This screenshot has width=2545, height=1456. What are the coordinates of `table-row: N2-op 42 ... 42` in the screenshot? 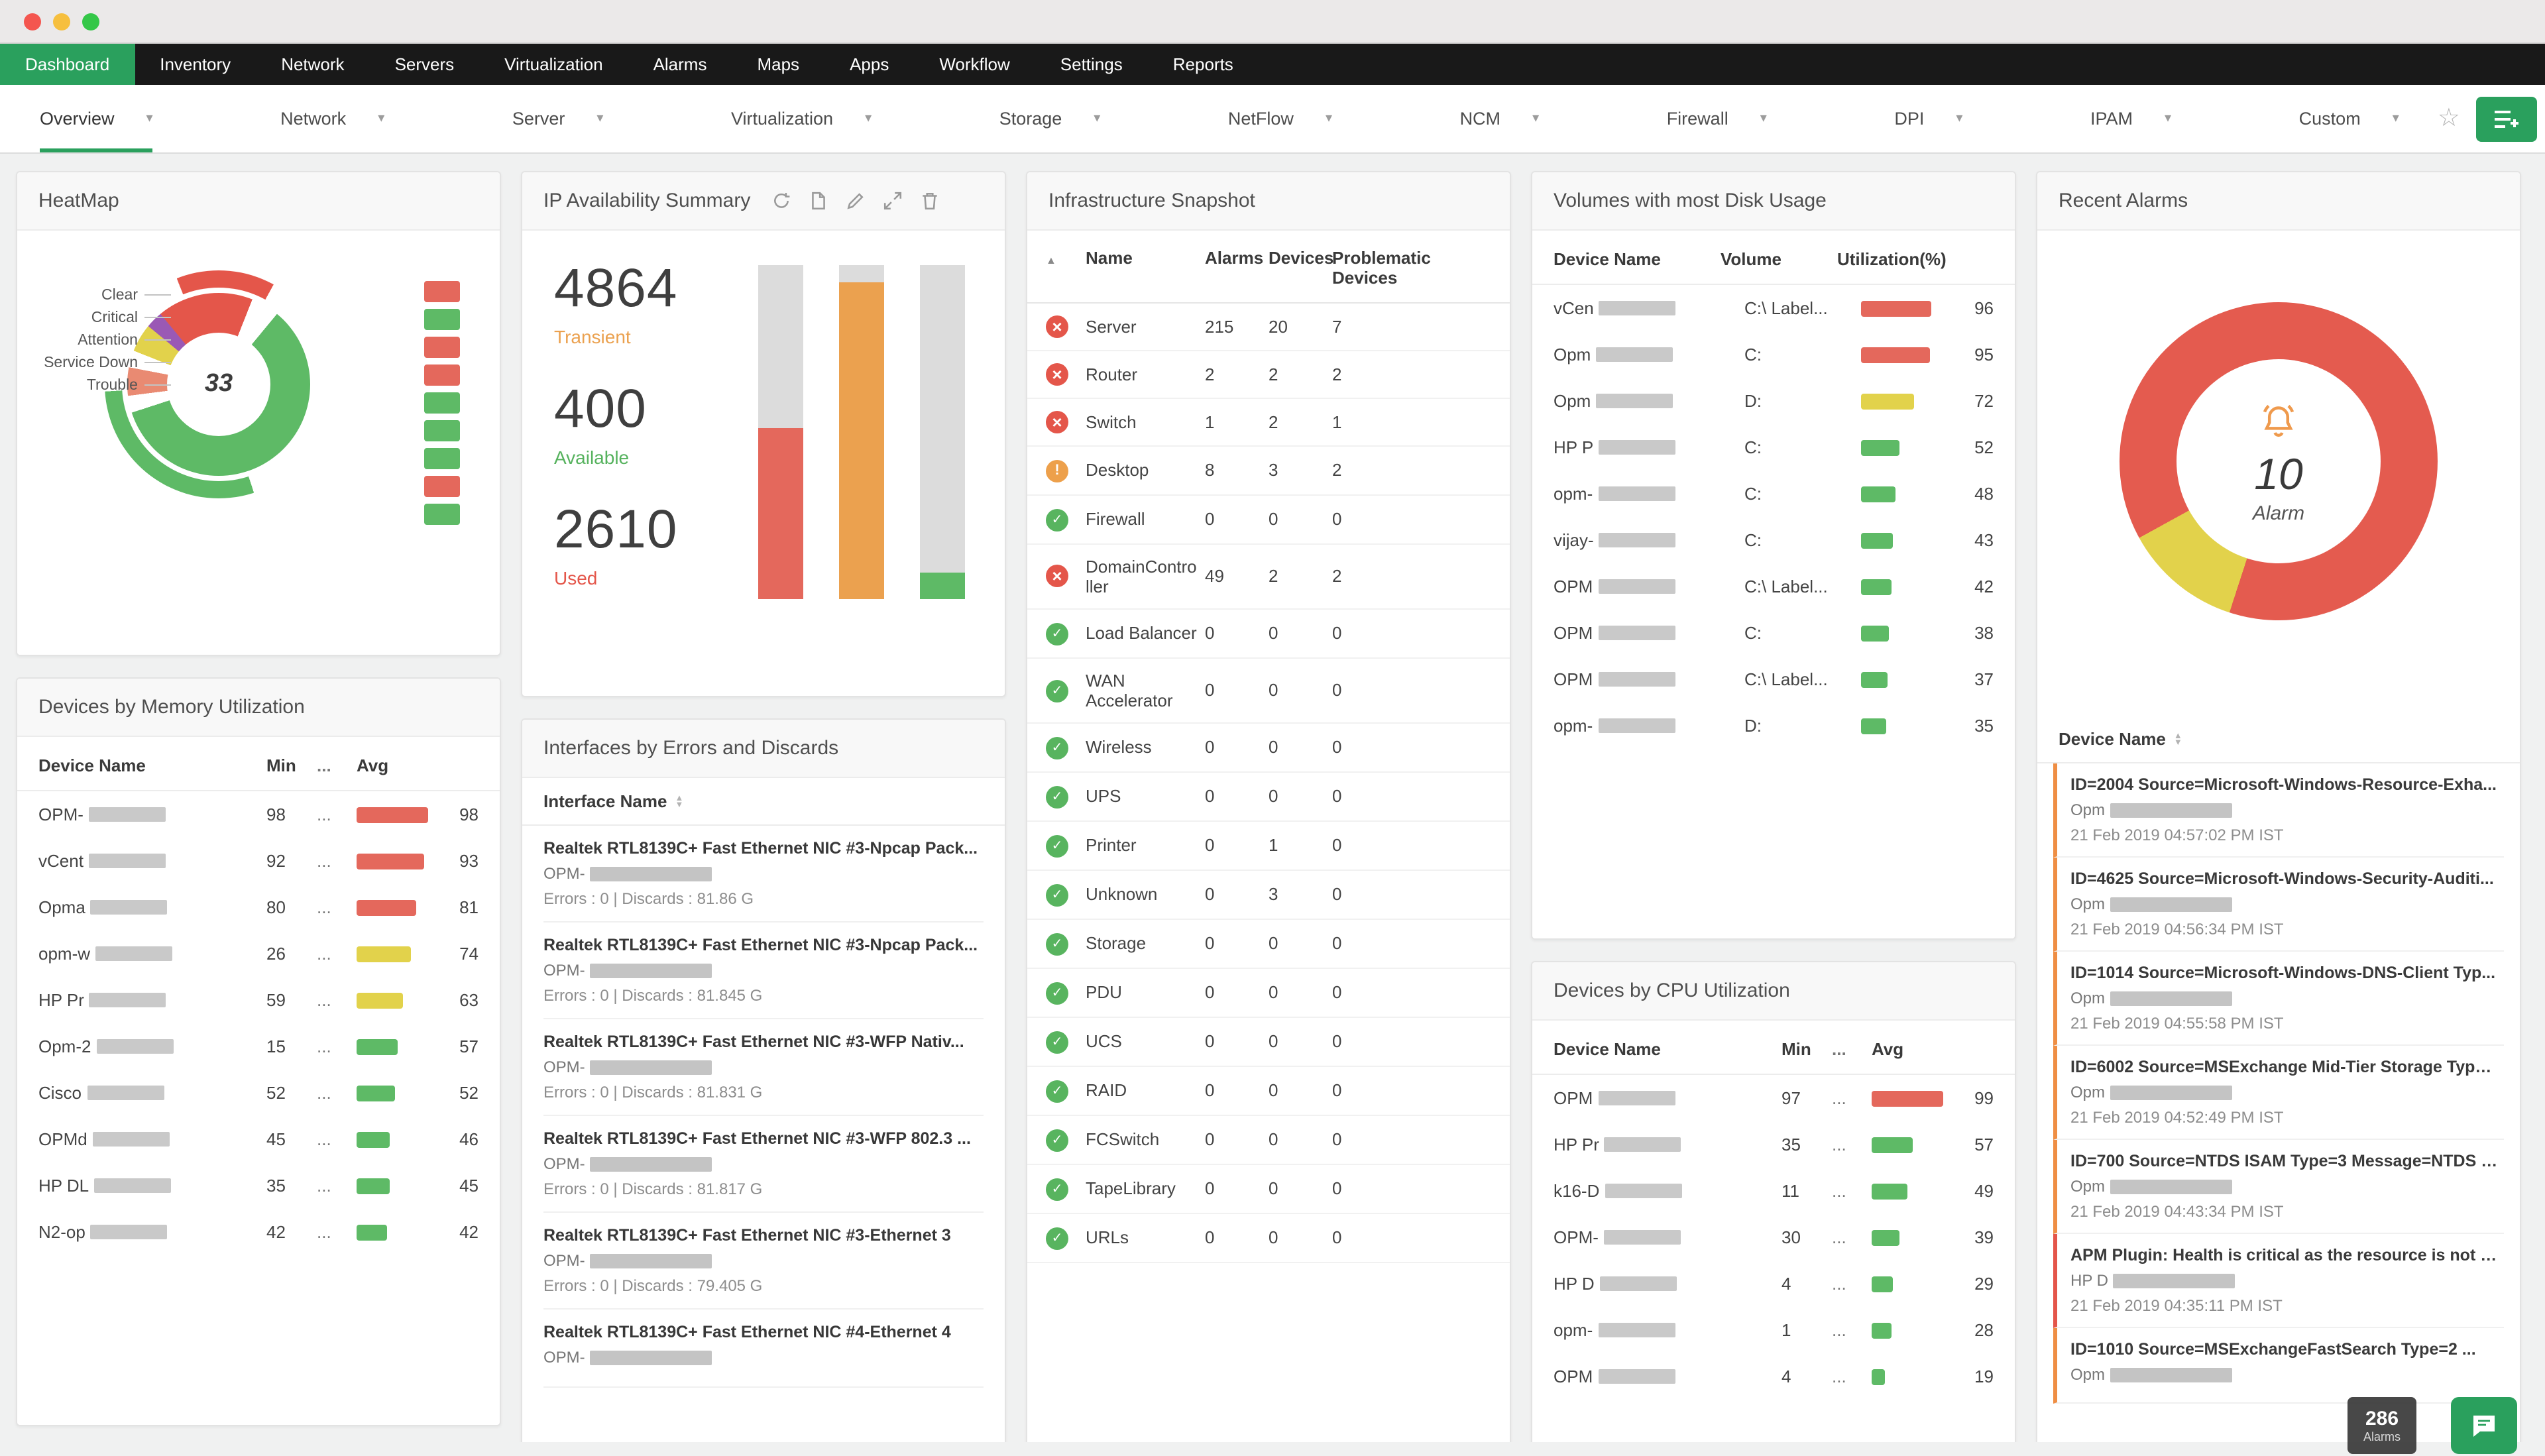 It's located at (258, 1232).